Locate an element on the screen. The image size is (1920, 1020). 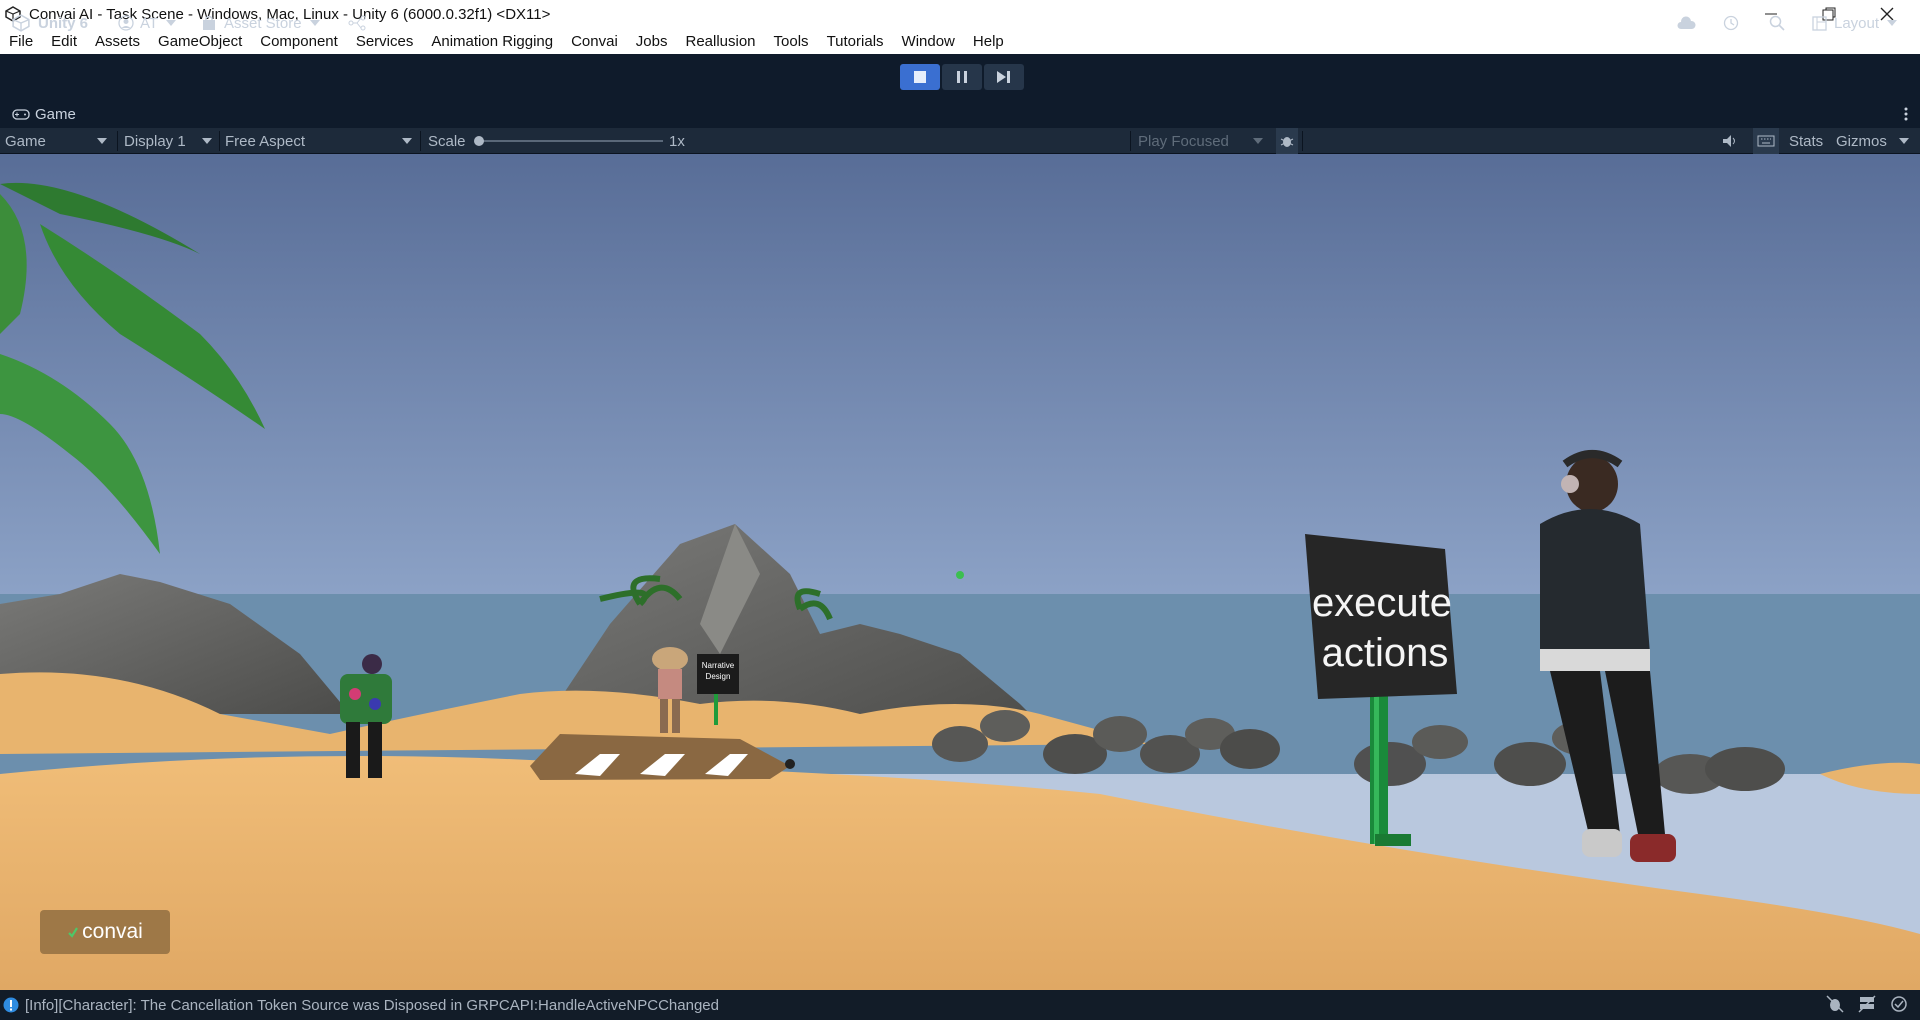
version-control-button is located at coordinates (357, 23).